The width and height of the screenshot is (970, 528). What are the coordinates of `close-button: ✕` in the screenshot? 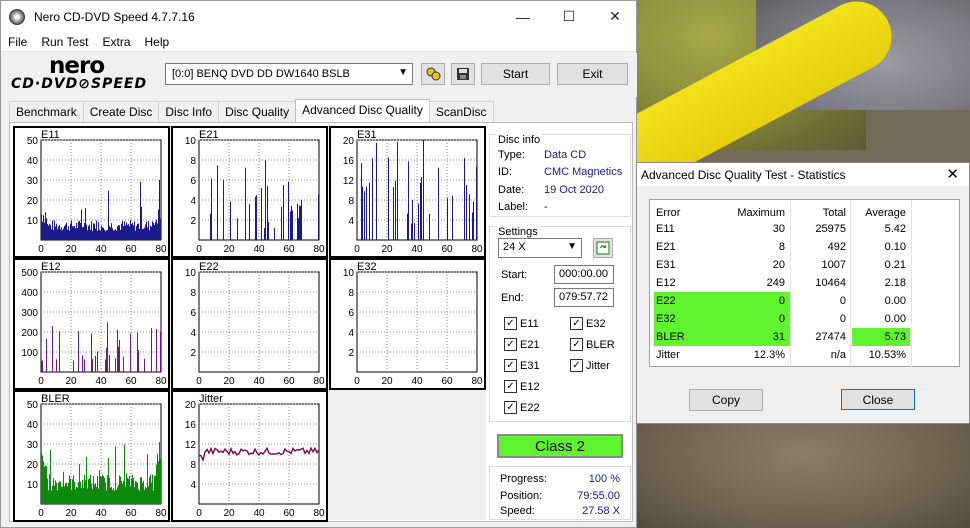 It's located at (615, 16).